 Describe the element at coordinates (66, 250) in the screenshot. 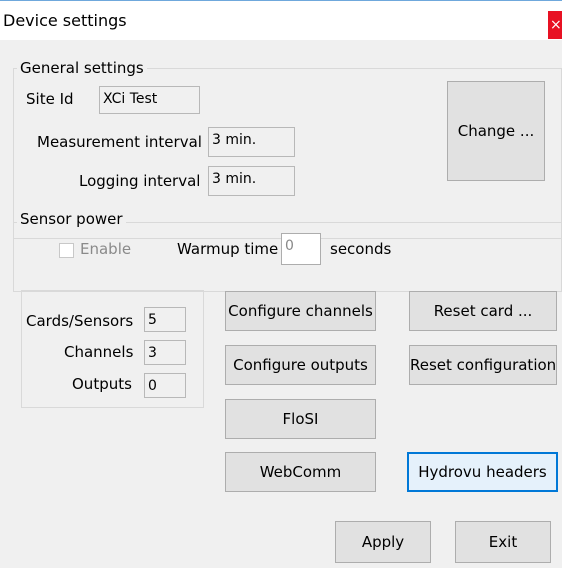

I see `enable-checkbox` at that location.